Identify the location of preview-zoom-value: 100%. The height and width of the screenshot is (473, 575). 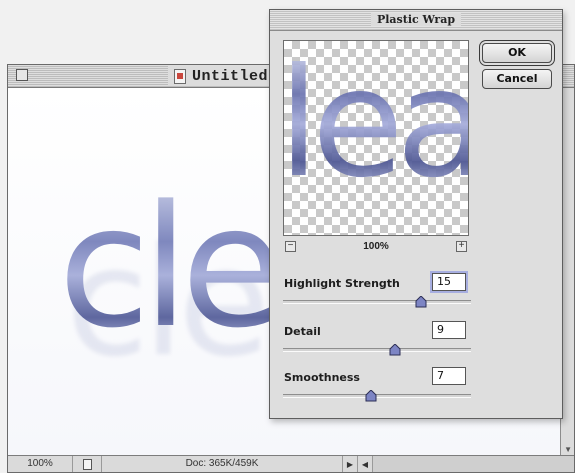
(376, 246).